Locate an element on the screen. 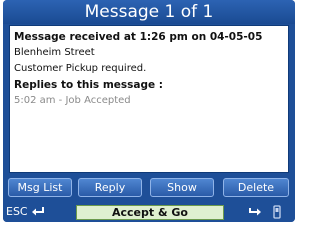  message-line-note: Customer Pickup required. is located at coordinates (80, 68).